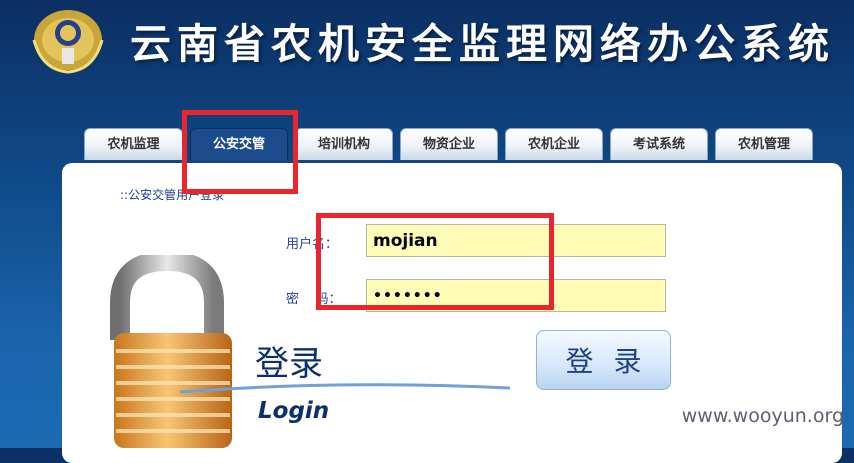 This screenshot has width=854, height=463. What do you see at coordinates (554, 144) in the screenshot?
I see `tab-nongji-qiye: 农机企业` at bounding box center [554, 144].